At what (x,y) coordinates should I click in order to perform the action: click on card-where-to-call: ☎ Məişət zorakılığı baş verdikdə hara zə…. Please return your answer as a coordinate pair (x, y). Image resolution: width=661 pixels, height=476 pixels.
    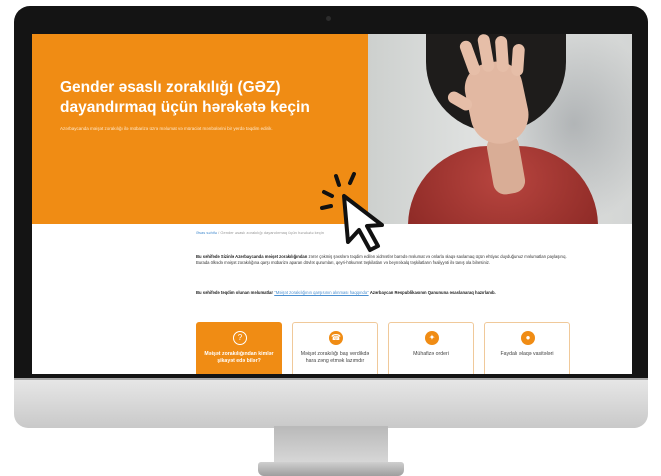
    Looking at the image, I should click on (335, 348).